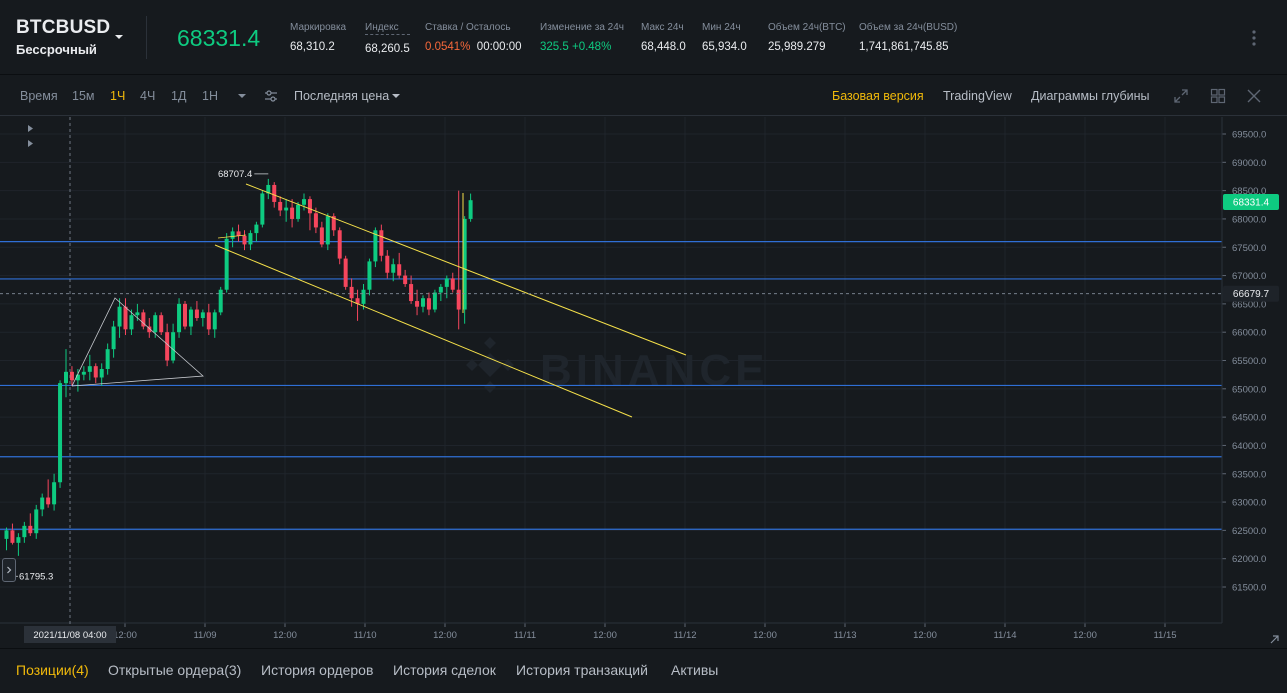 The height and width of the screenshot is (693, 1287). I want to click on stat-index-price: Индекс 68,260.5, so click(387, 38).